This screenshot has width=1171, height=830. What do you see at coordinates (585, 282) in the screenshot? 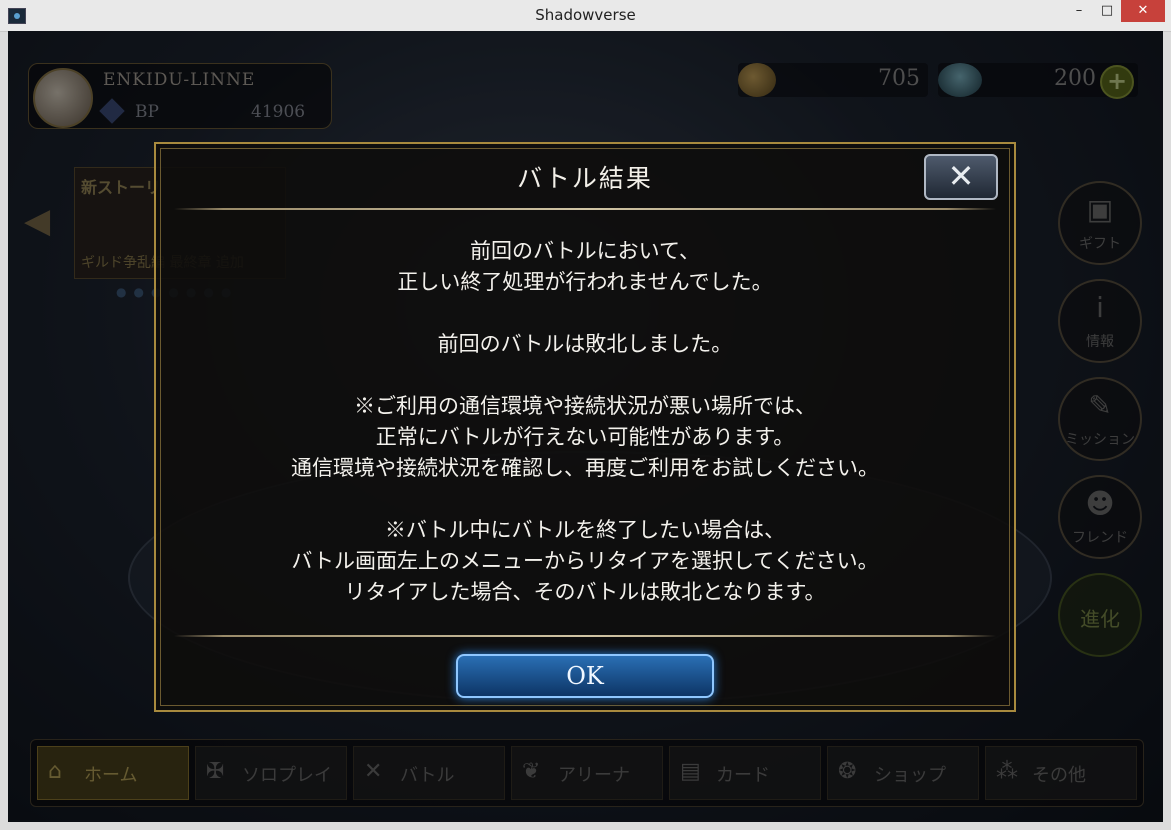
I see `message-line: 正しい終了処理が行われませんでした。` at bounding box center [585, 282].